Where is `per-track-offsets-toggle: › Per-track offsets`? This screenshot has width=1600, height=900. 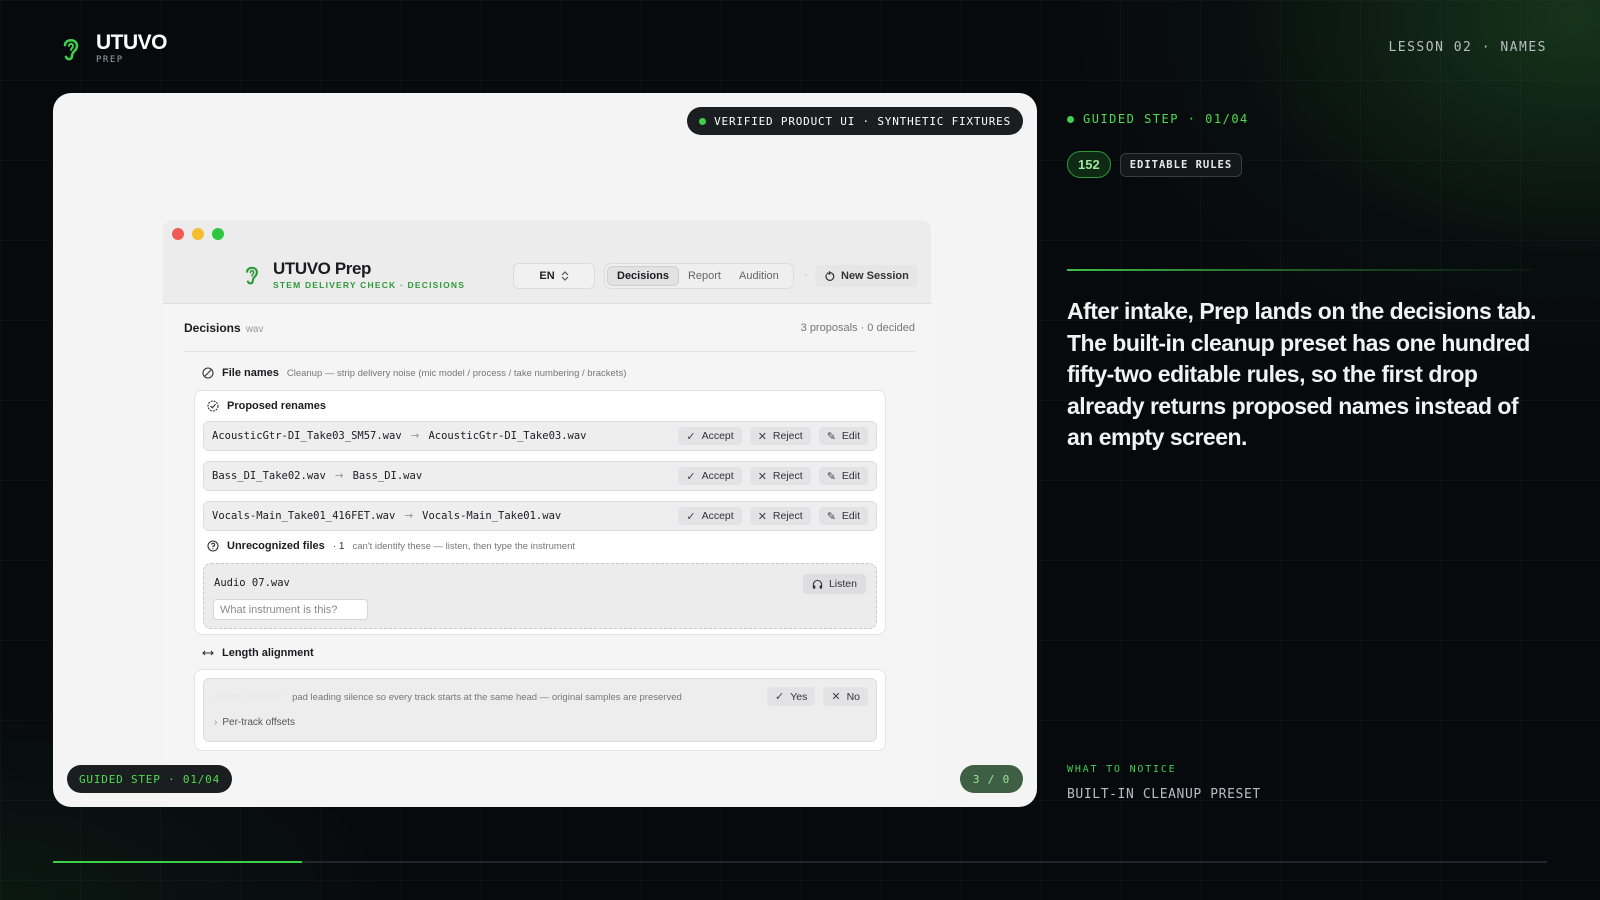 per-track-offsets-toggle: › Per-track offsets is located at coordinates (254, 722).